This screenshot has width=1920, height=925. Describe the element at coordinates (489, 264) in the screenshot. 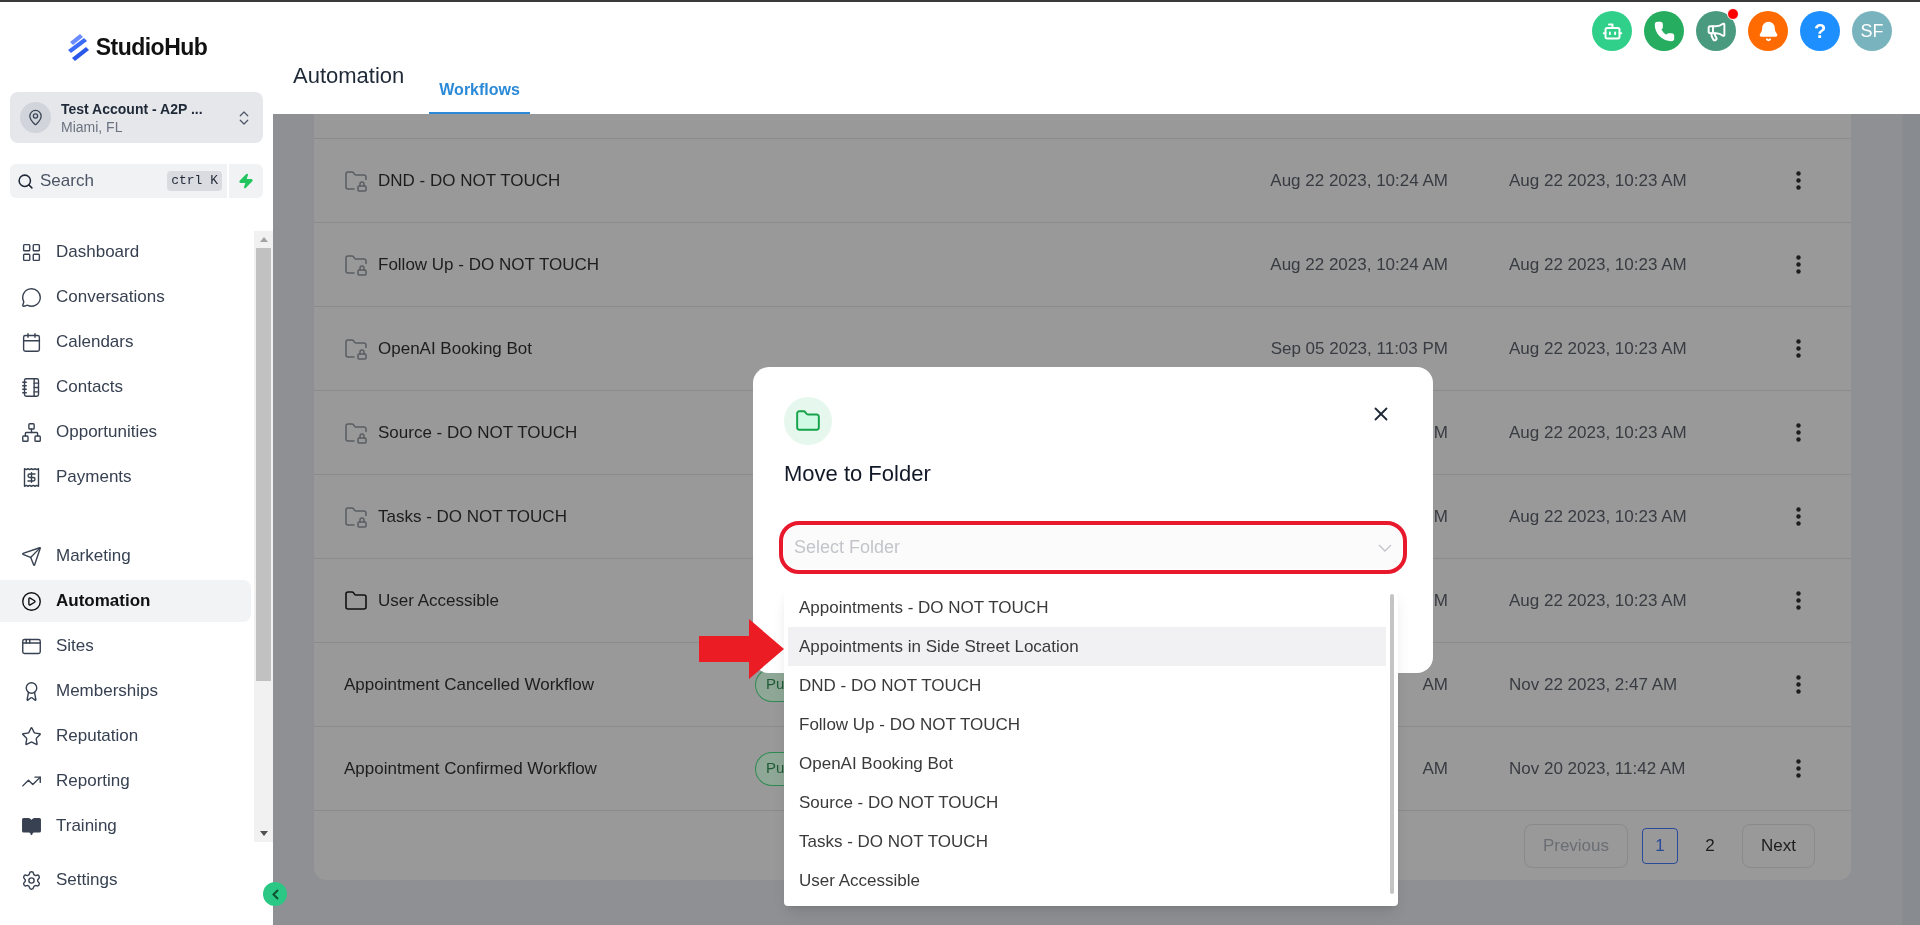

I see `row-name: Follow Up - DO NOT TOUCH` at that location.